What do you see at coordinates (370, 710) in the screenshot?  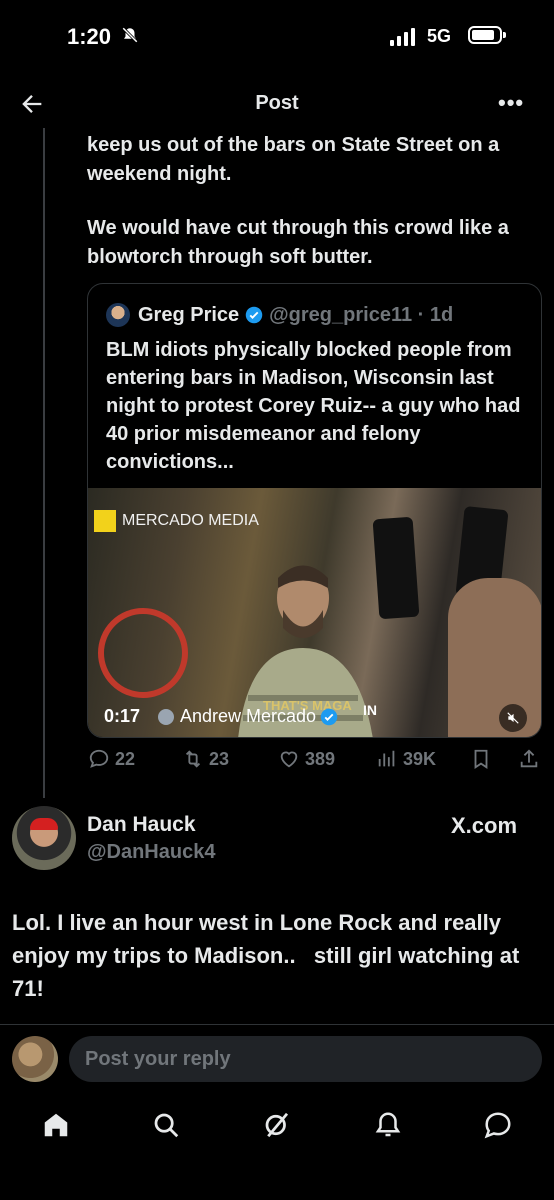 I see `video-overlay-text: IN` at bounding box center [370, 710].